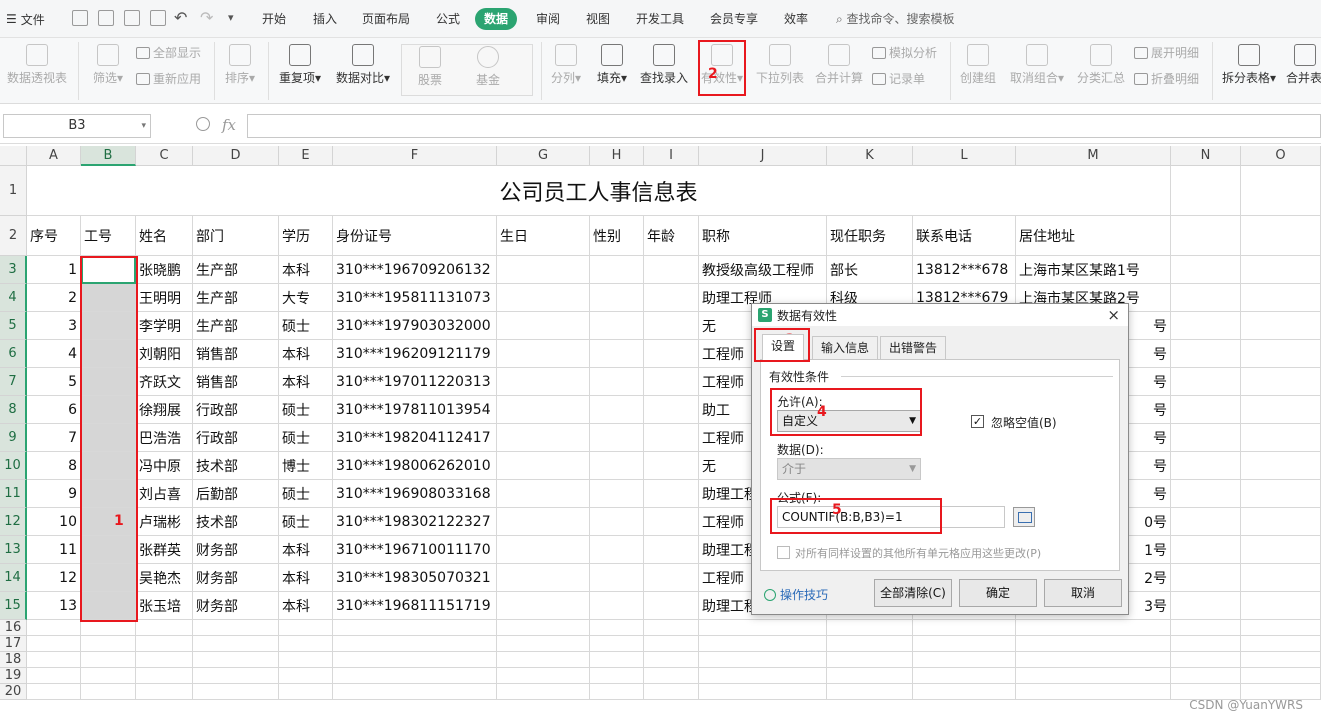  Describe the element at coordinates (168, 79) in the screenshot. I see `reapply-button: 重新应用` at that location.